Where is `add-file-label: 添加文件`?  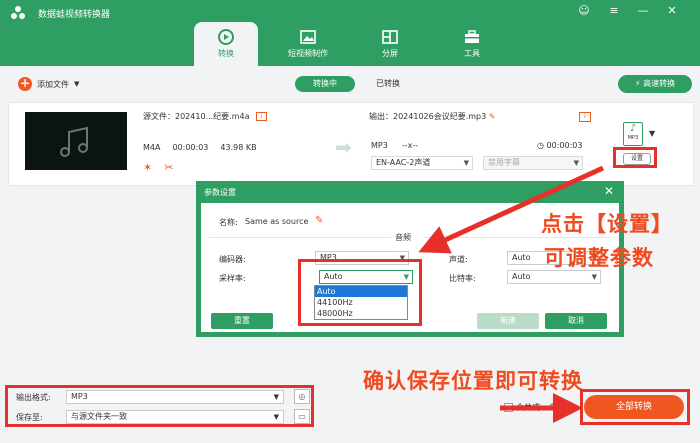 add-file-label: 添加文件 is located at coordinates (53, 84).